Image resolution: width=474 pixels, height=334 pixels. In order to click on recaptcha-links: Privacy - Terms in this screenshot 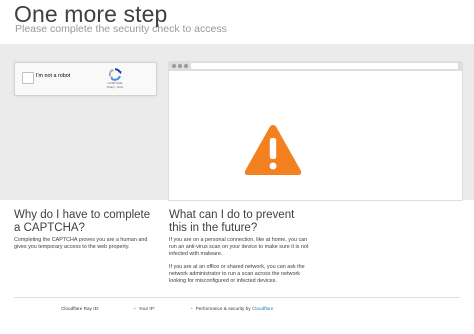, I will do `click(115, 87)`.